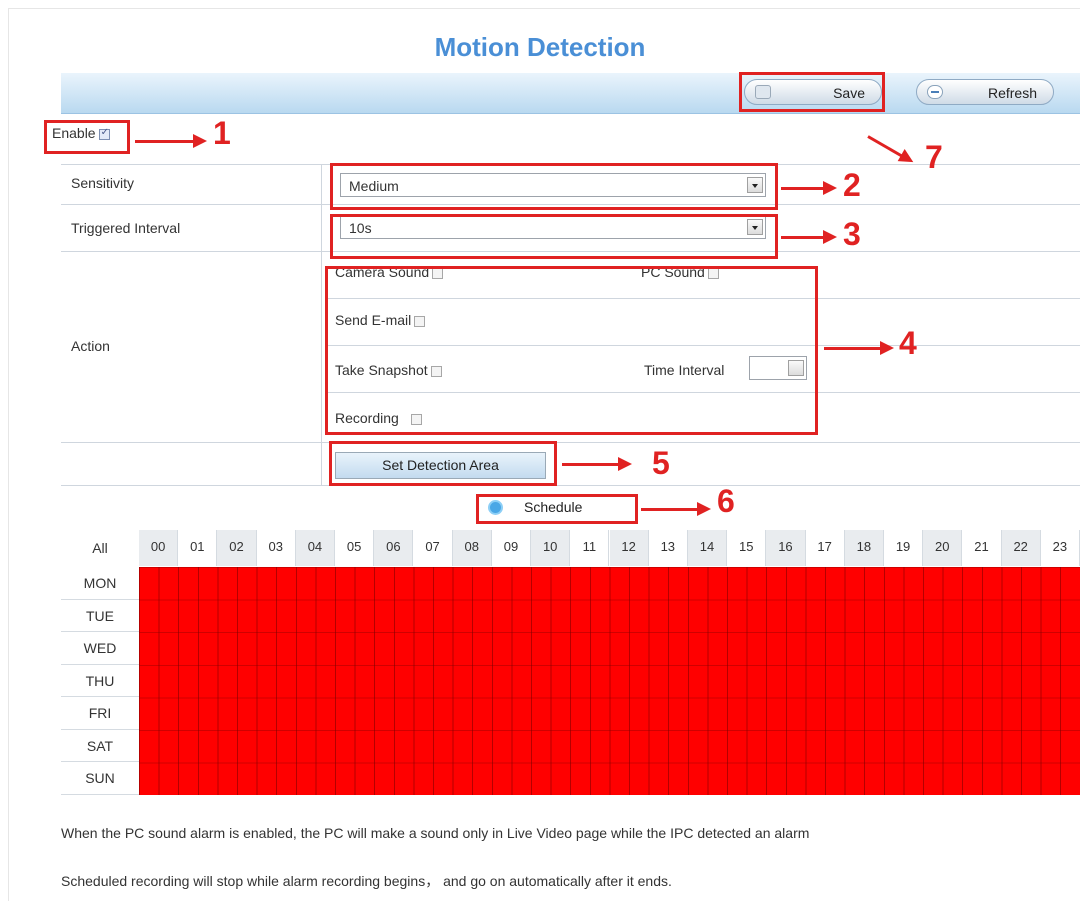 The height and width of the screenshot is (901, 1080). Describe the element at coordinates (825, 548) in the screenshot. I see `hour-header-17: 17` at that location.